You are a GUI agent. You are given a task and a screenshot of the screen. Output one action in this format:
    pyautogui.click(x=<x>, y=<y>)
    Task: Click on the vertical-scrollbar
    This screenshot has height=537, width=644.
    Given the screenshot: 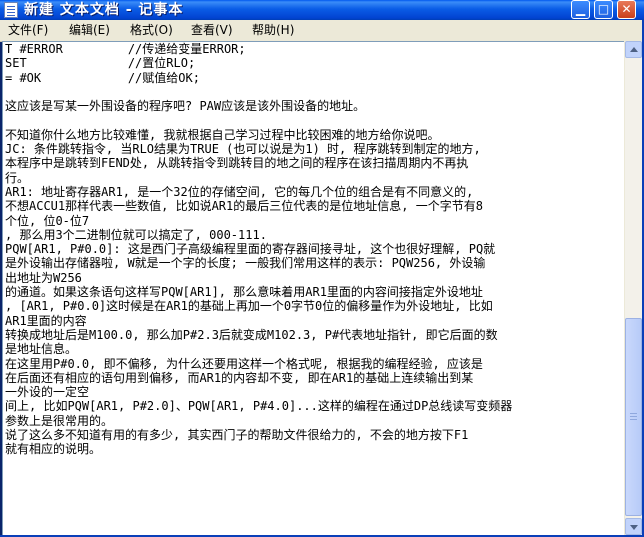 What is the action you would take?
    pyautogui.click(x=633, y=288)
    